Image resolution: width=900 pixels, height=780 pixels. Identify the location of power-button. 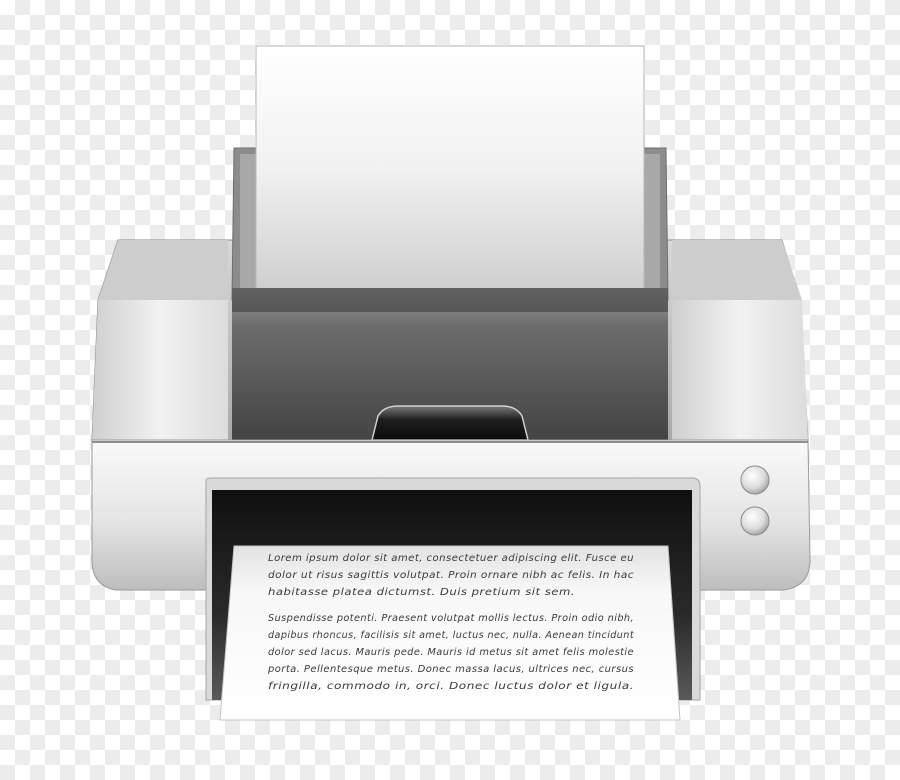
(755, 480).